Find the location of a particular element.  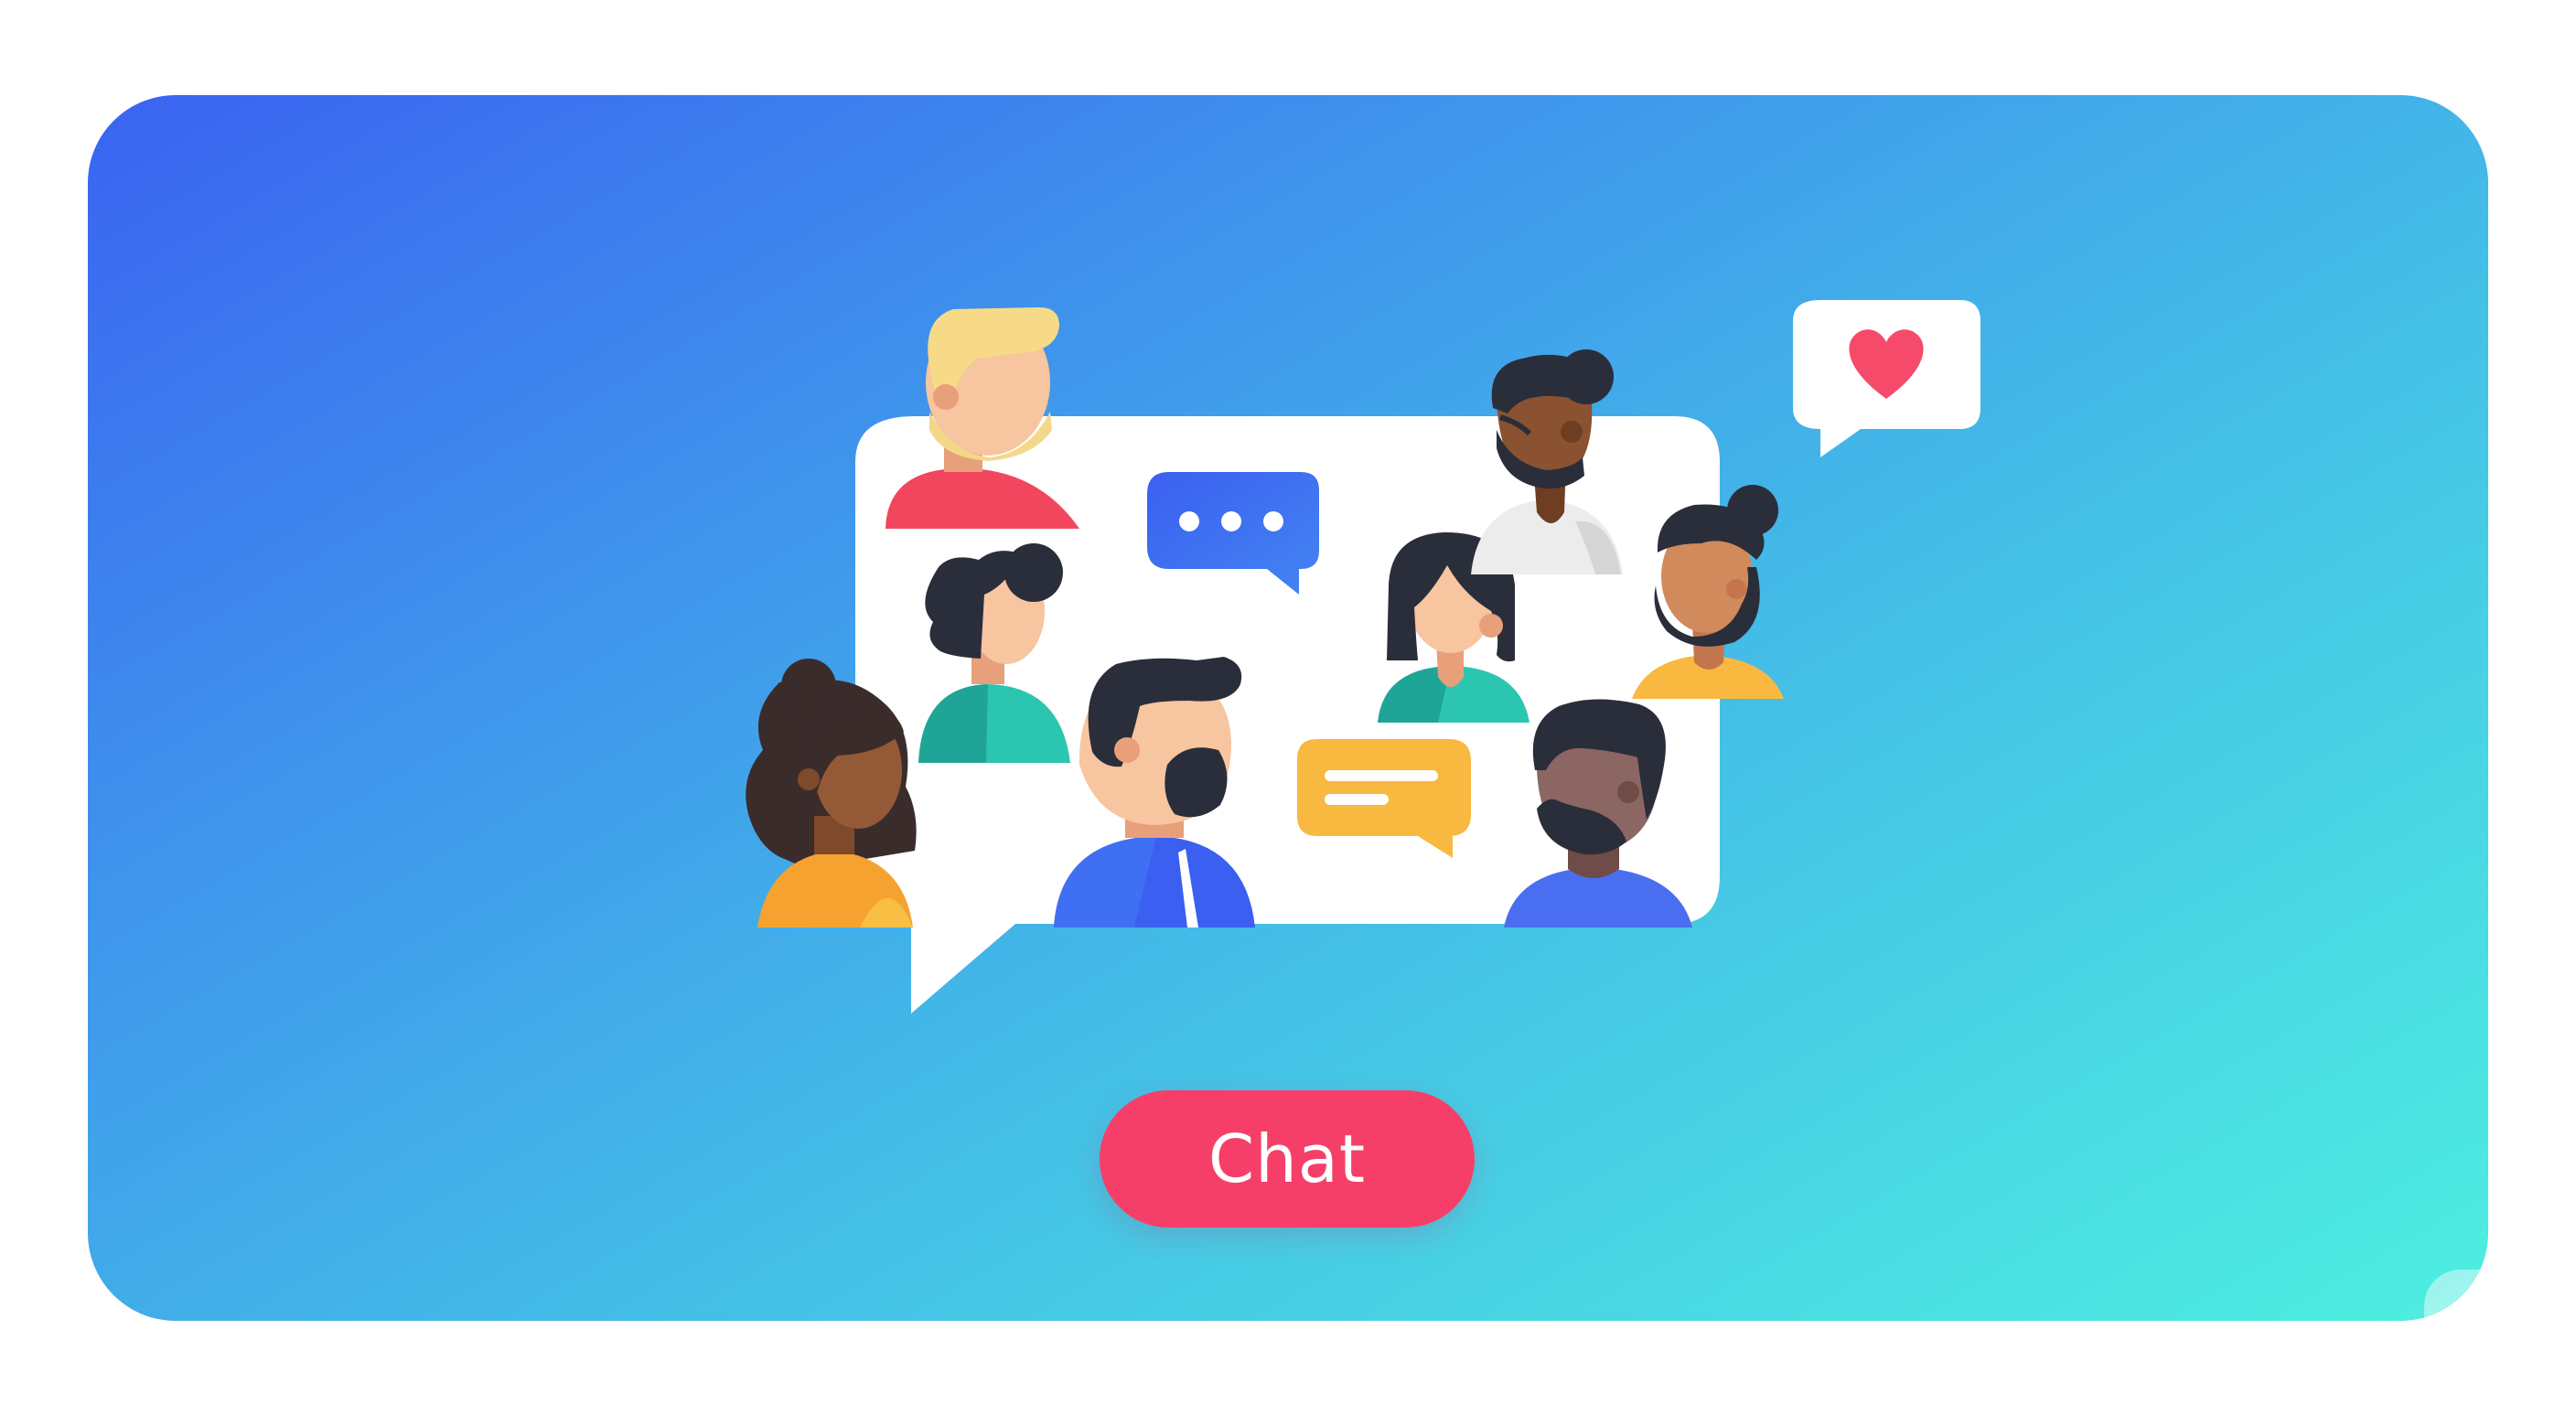

chat-button: Chat is located at coordinates (1288, 1159).